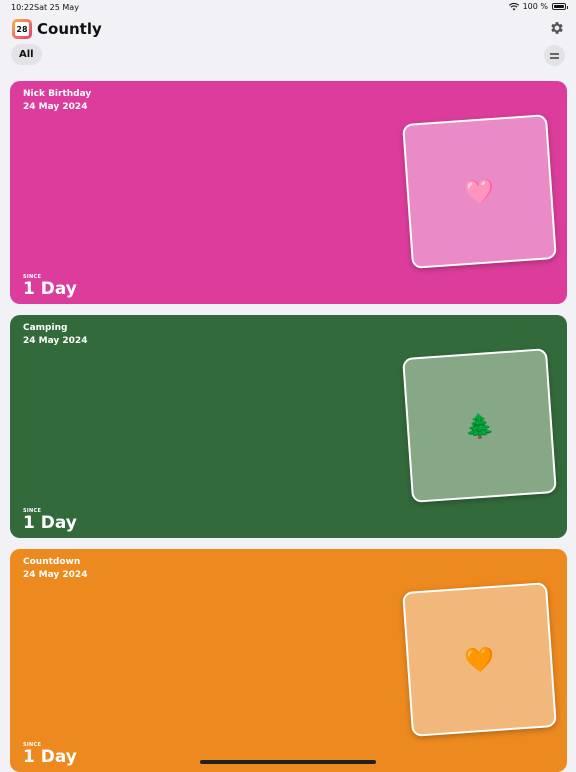  I want to click on gear-icon, so click(557, 28).